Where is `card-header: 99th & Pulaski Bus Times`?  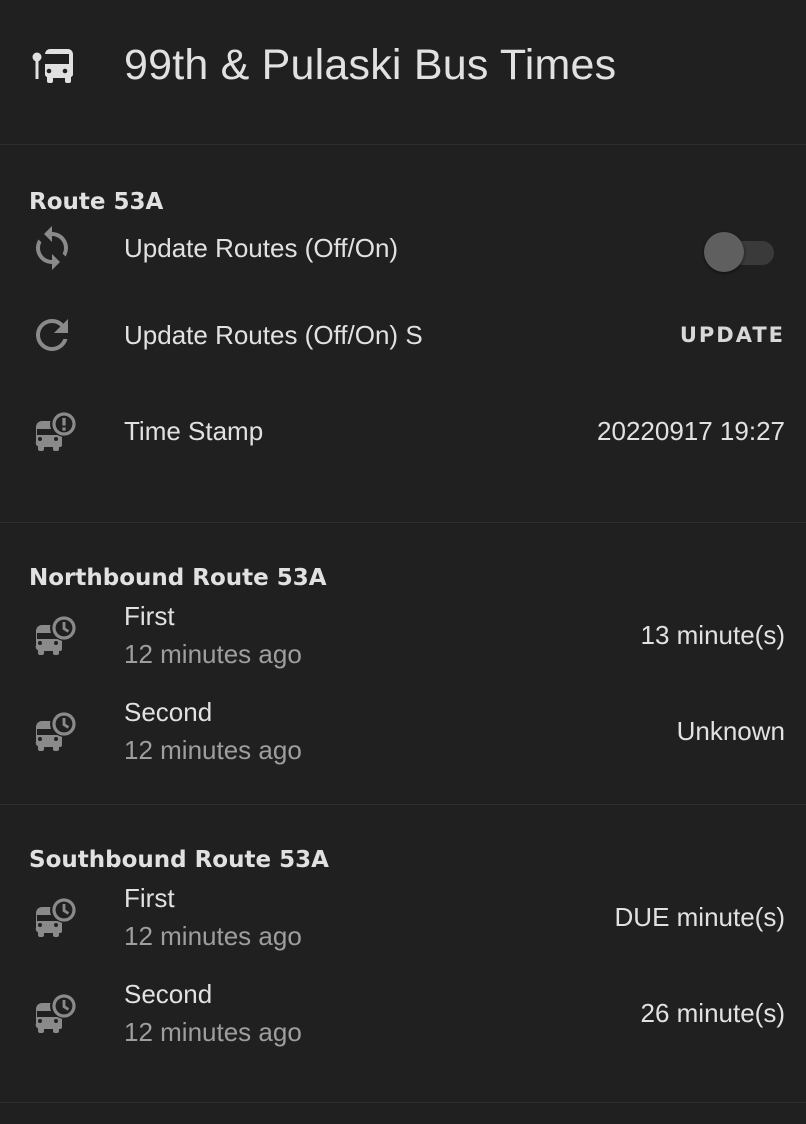 card-header: 99th & Pulaski Bus Times is located at coordinates (403, 72).